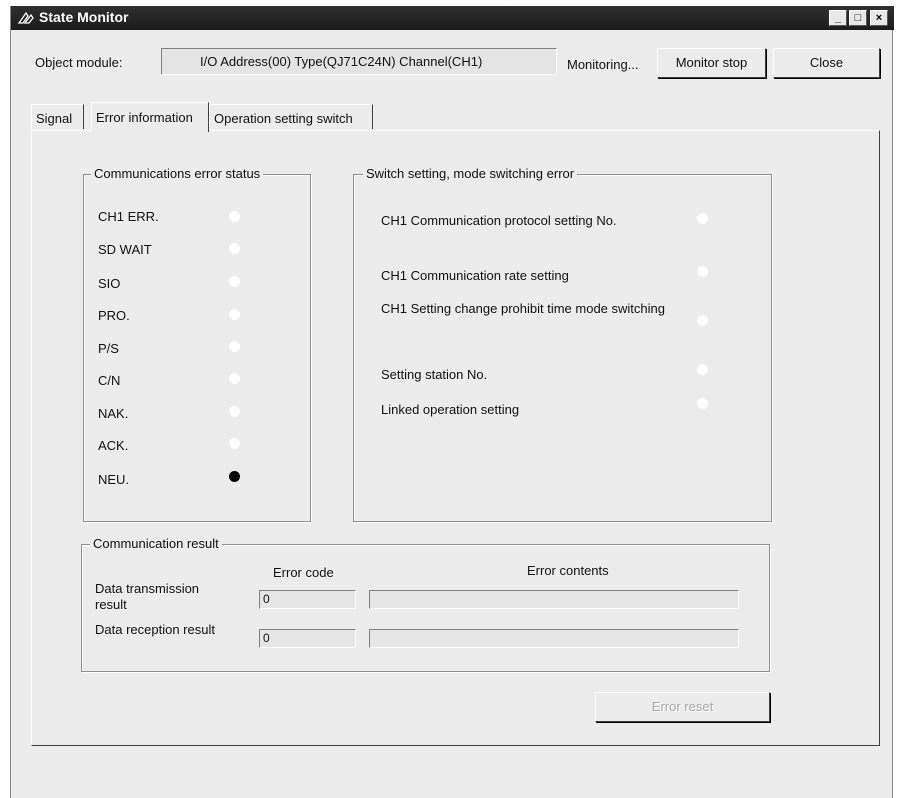 The width and height of the screenshot is (903, 798). What do you see at coordinates (452, 18) in the screenshot?
I see `title-bar: State Monitor _ □ ×` at bounding box center [452, 18].